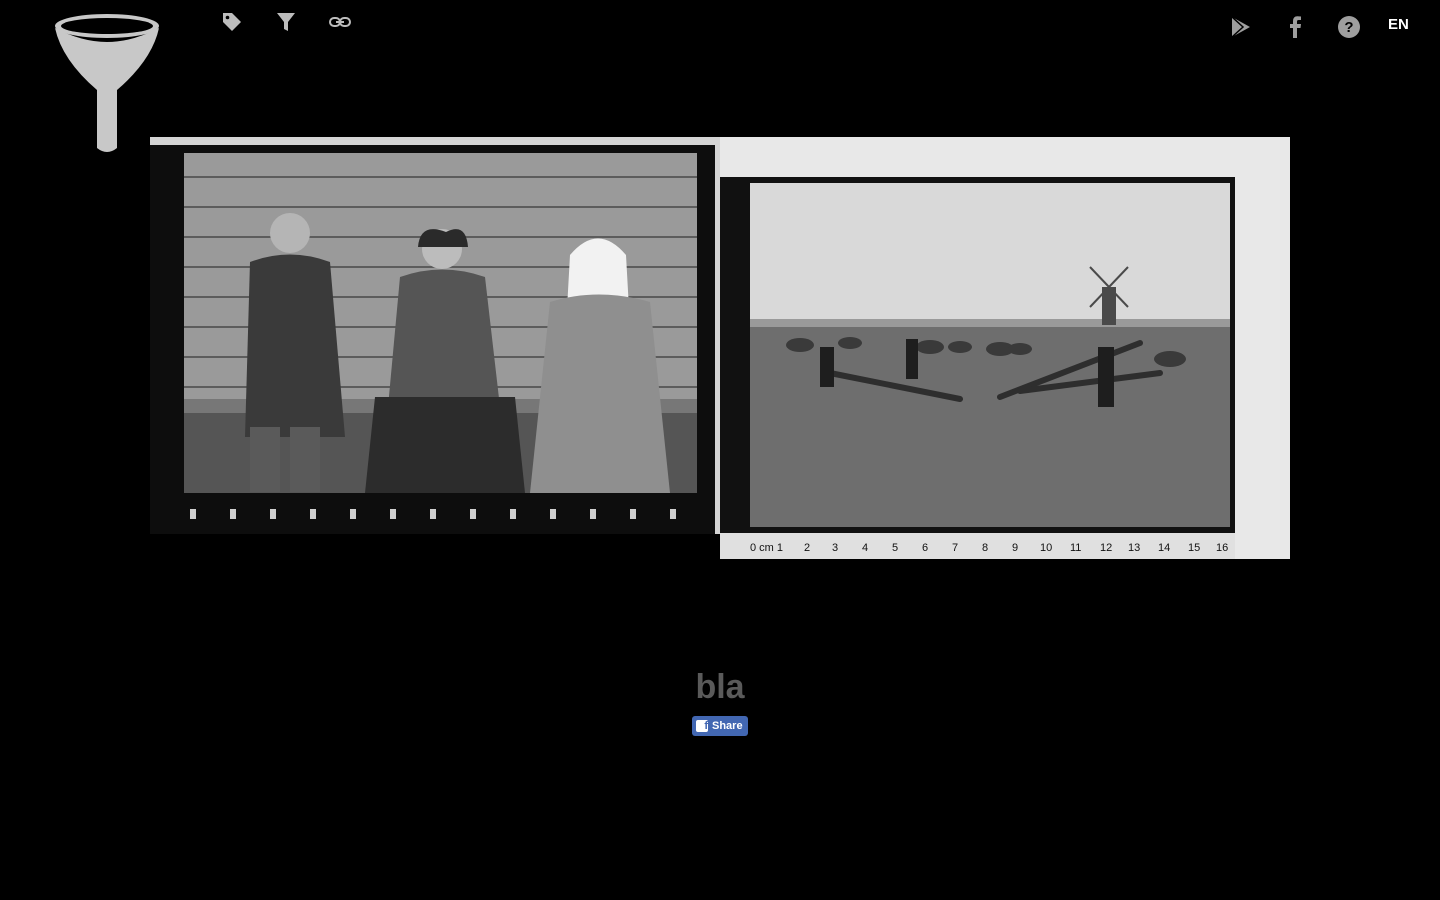  Describe the element at coordinates (232, 22) in the screenshot. I see `tag-icon` at that location.